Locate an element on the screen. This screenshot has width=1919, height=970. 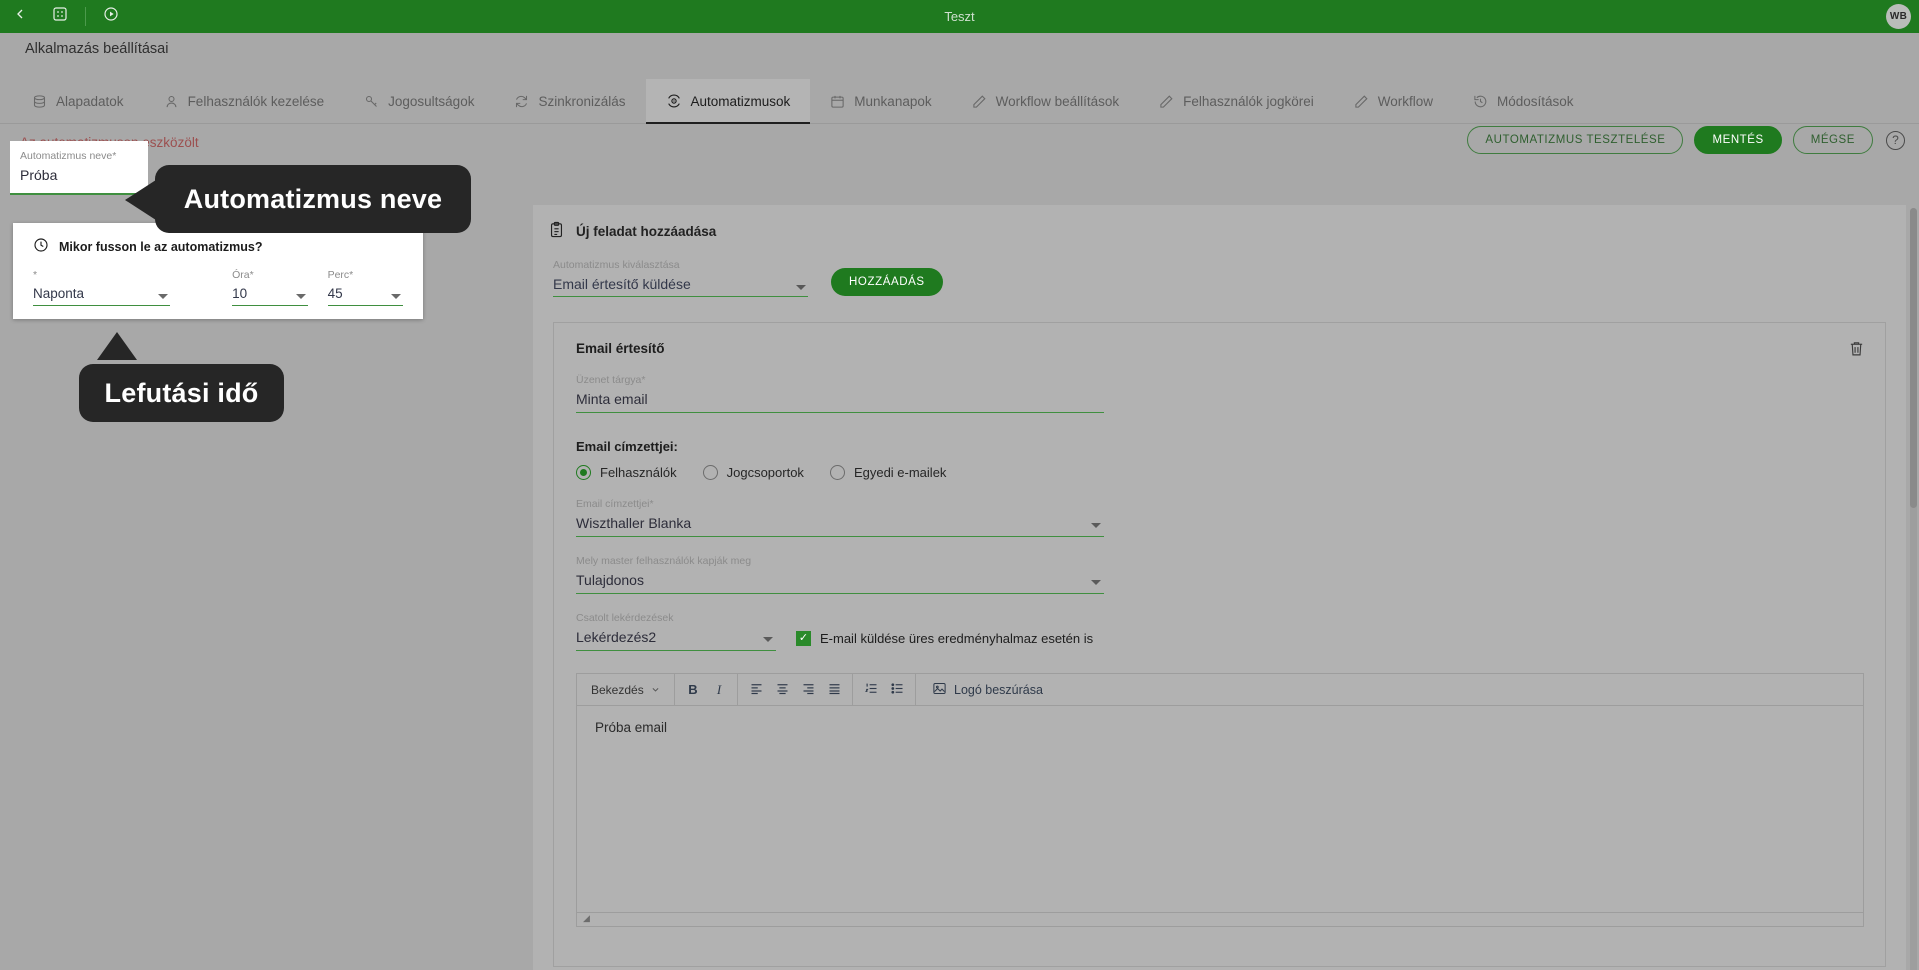
recurrence-select: * Naponta is located at coordinates (102, 287).